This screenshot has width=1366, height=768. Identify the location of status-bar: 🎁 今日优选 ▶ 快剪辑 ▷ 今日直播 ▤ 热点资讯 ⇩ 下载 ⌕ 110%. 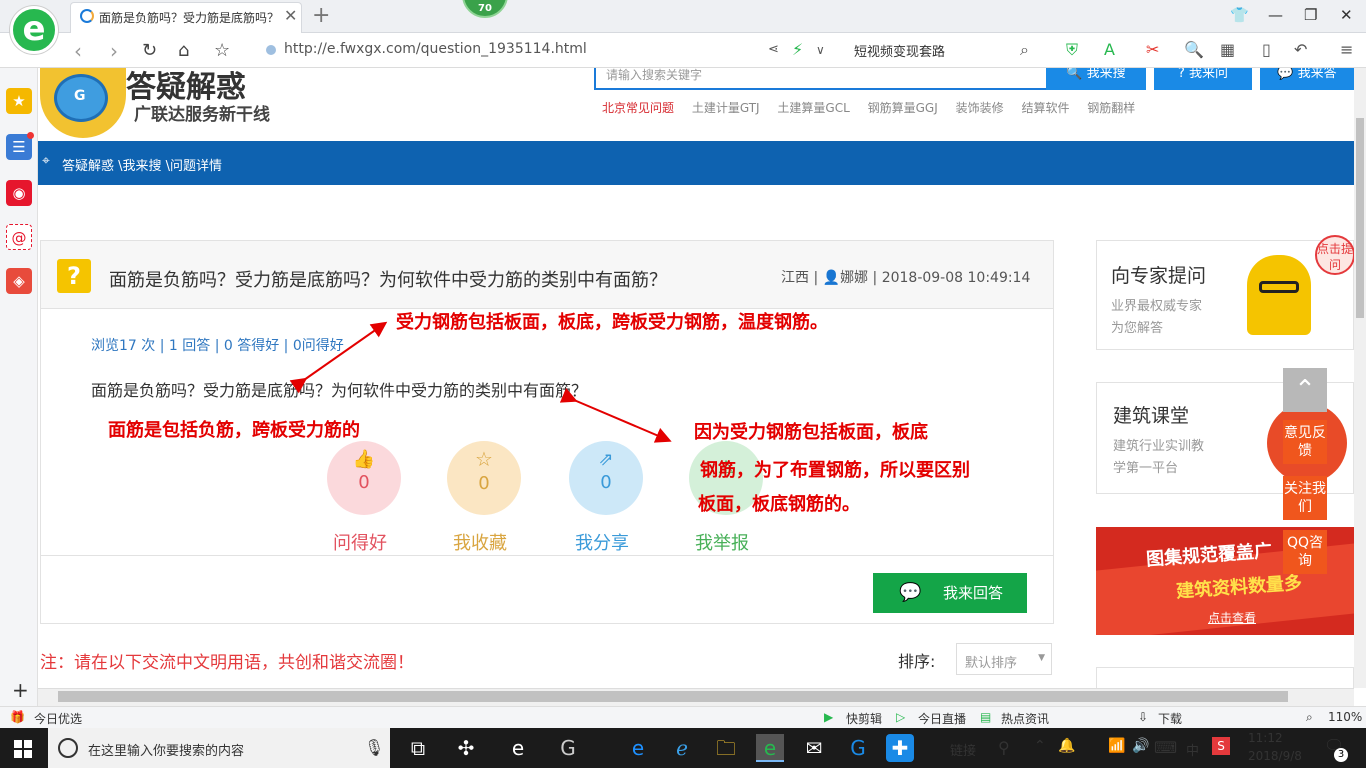
(683, 717).